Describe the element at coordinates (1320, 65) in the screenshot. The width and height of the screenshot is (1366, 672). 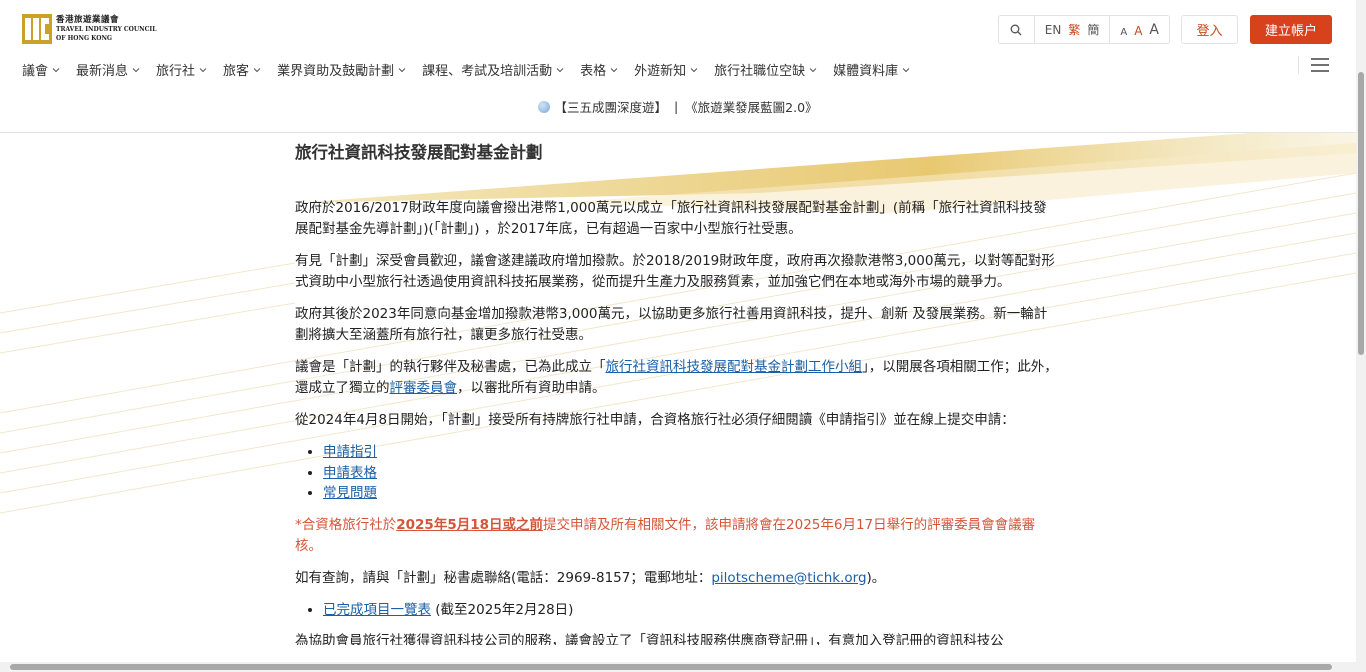
I see `hamburger-menu-icon` at that location.